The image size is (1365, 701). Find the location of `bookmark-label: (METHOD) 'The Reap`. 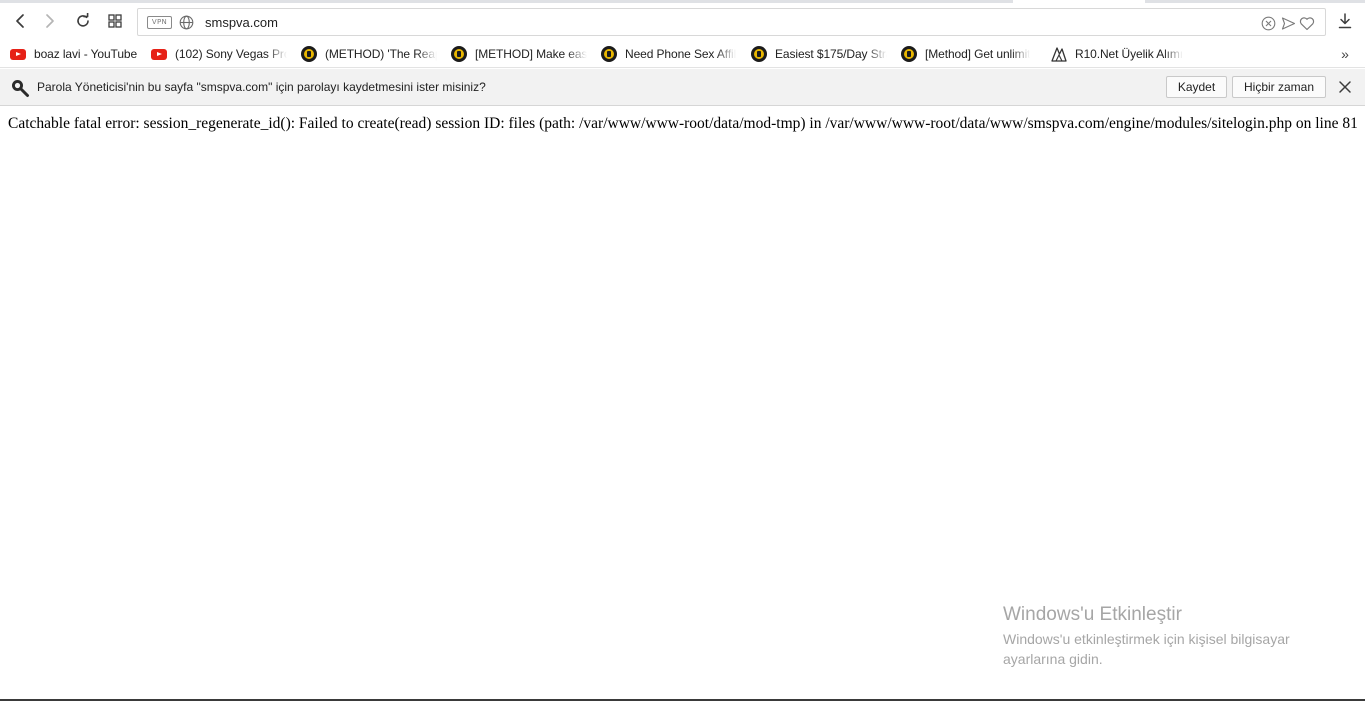

bookmark-label: (METHOD) 'The Reap is located at coordinates (381, 54).